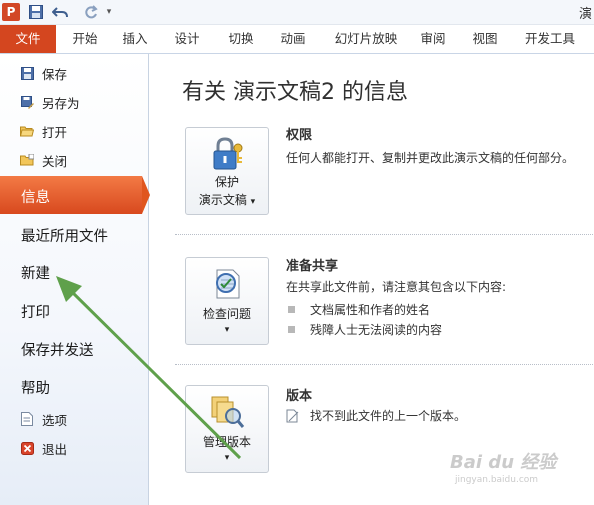 The width and height of the screenshot is (594, 505). I want to click on protect-presentation-button: 保护 演示文稿 ▾, so click(227, 171).